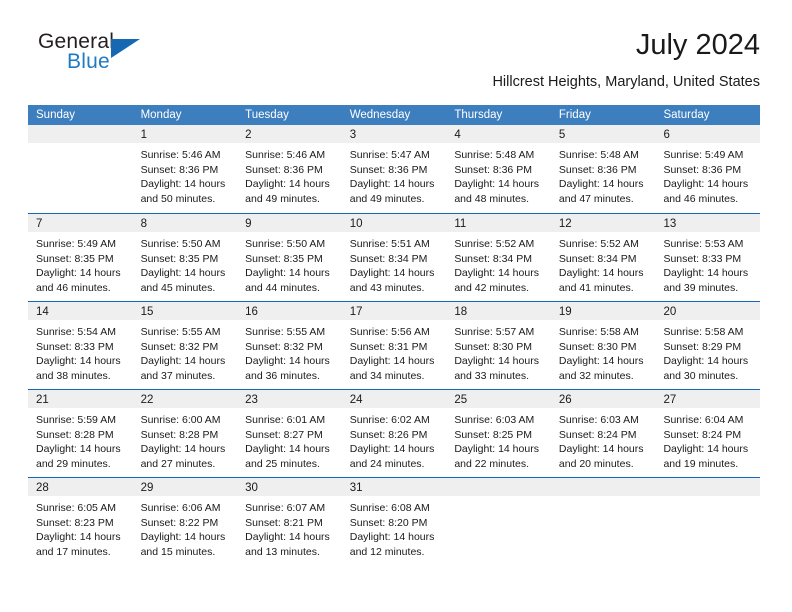  Describe the element at coordinates (251, 312) in the screenshot. I see `day-number: 16` at that location.